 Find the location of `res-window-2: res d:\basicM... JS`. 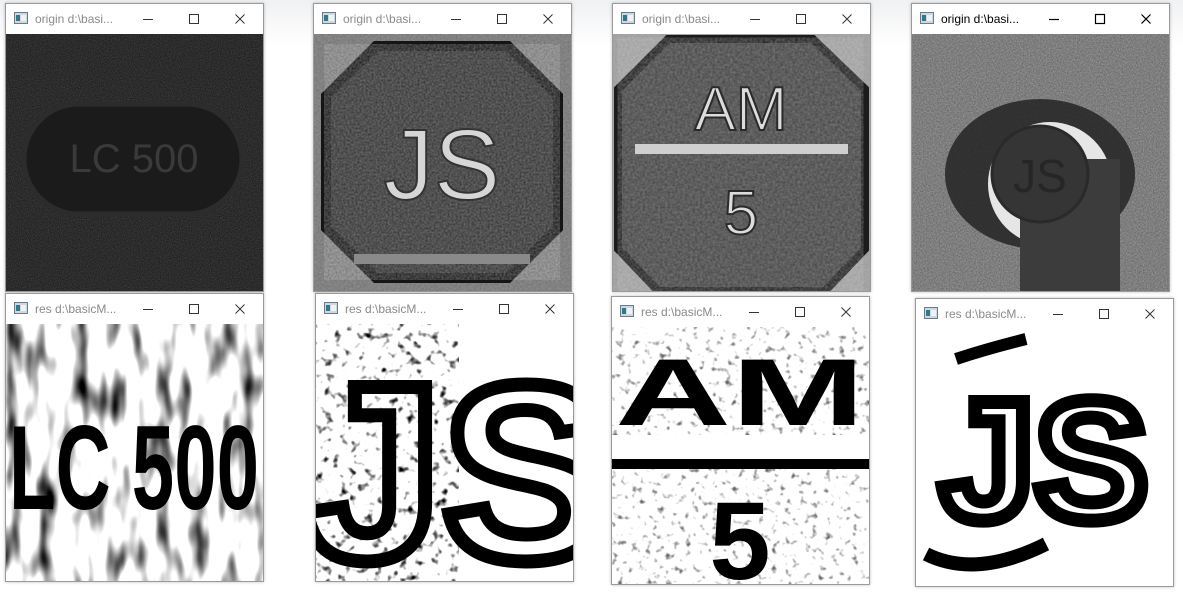

res-window-2: res d:\basicM... JS is located at coordinates (444, 437).